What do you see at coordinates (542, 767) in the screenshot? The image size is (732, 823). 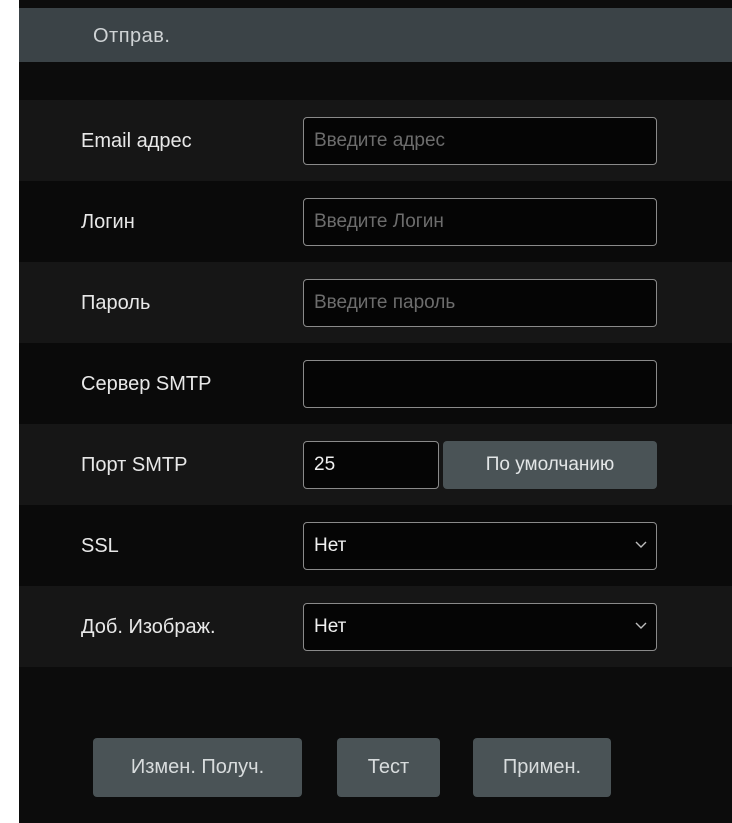 I see `apply-button: Примен.` at bounding box center [542, 767].